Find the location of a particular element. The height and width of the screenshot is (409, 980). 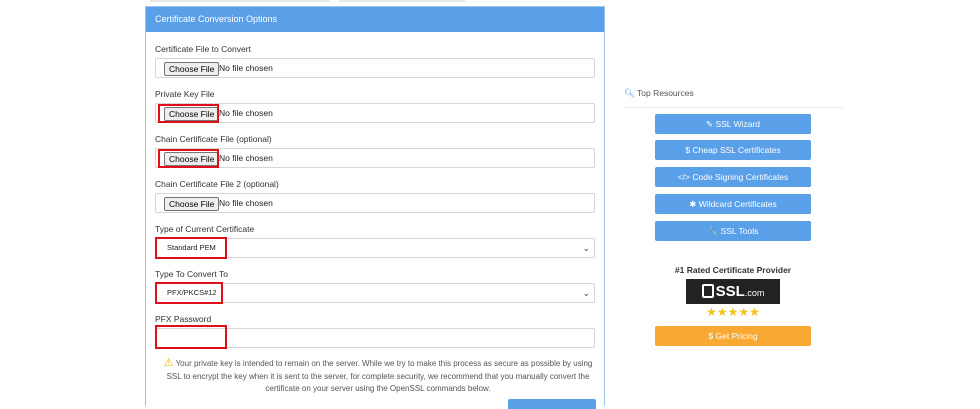

button-label: SSL Wizard is located at coordinates (738, 124).